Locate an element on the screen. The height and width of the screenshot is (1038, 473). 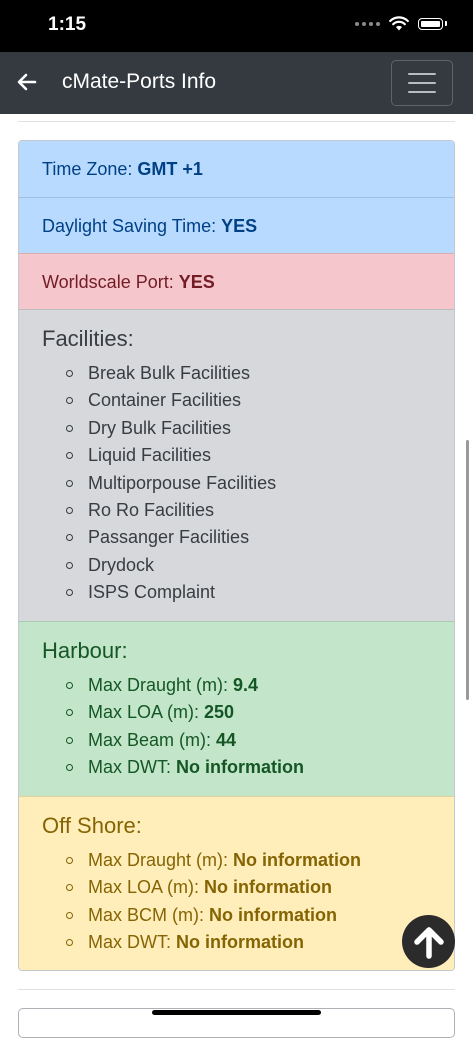
worldscale-label: Worldscale Port: is located at coordinates (108, 282).